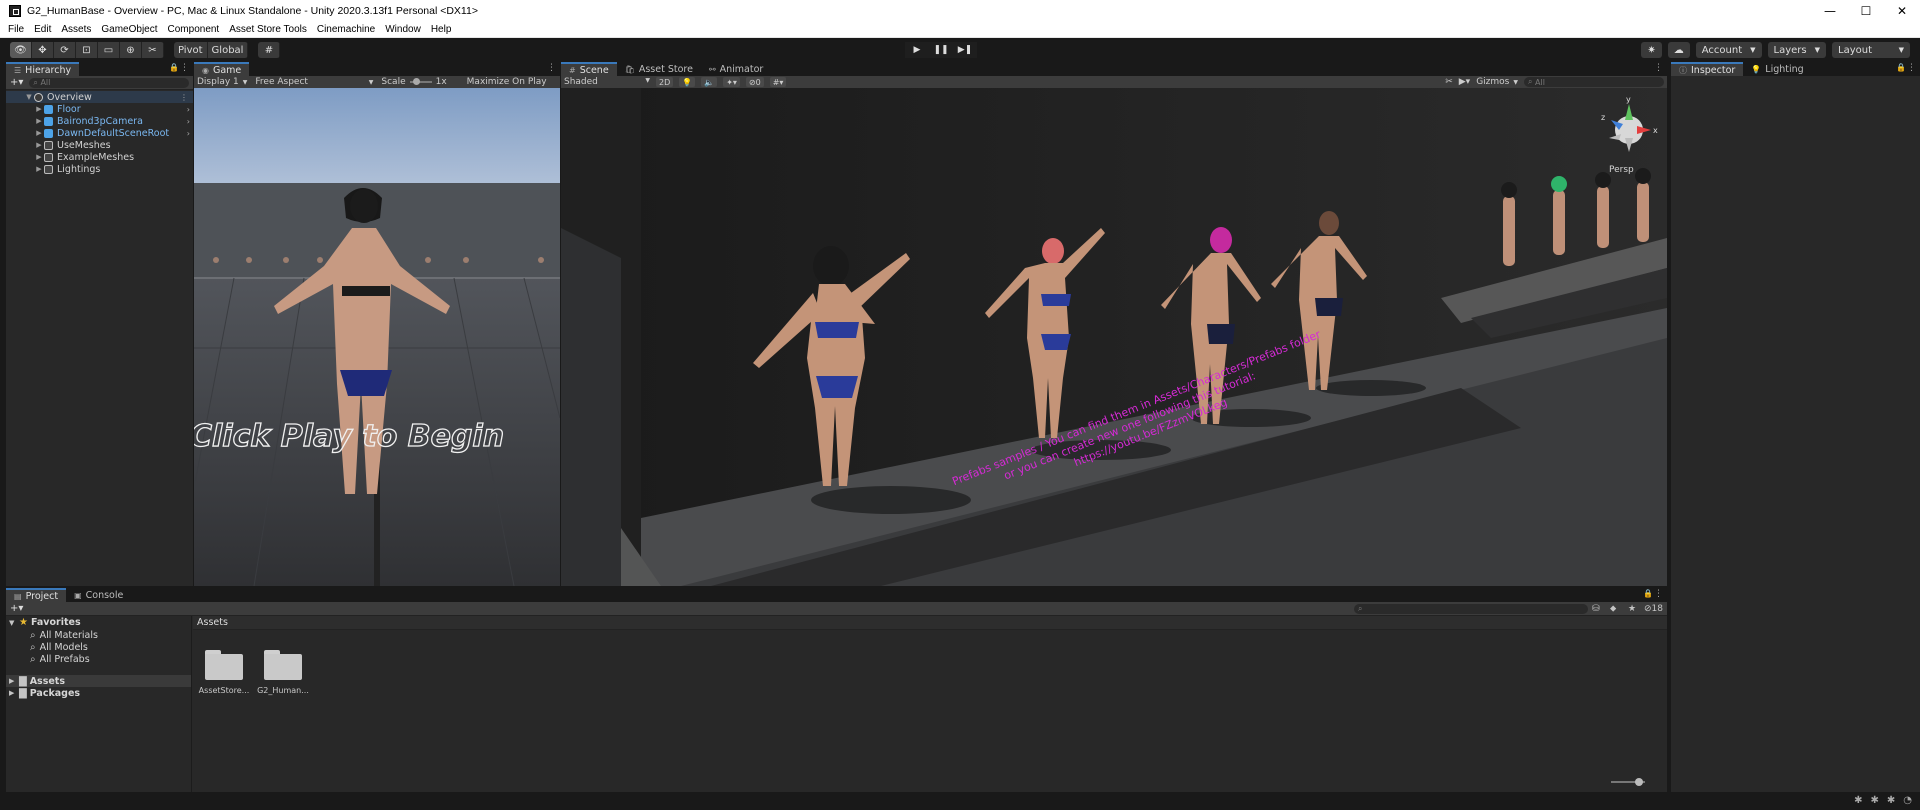 This screenshot has height=810, width=1920. What do you see at coordinates (153, 50) in the screenshot?
I see `custom-tool-icon: ✂` at bounding box center [153, 50].